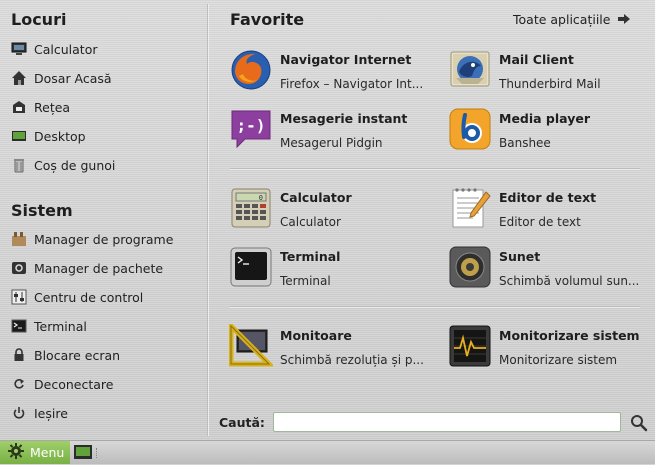  I want to click on gear-icon, so click(16, 452).